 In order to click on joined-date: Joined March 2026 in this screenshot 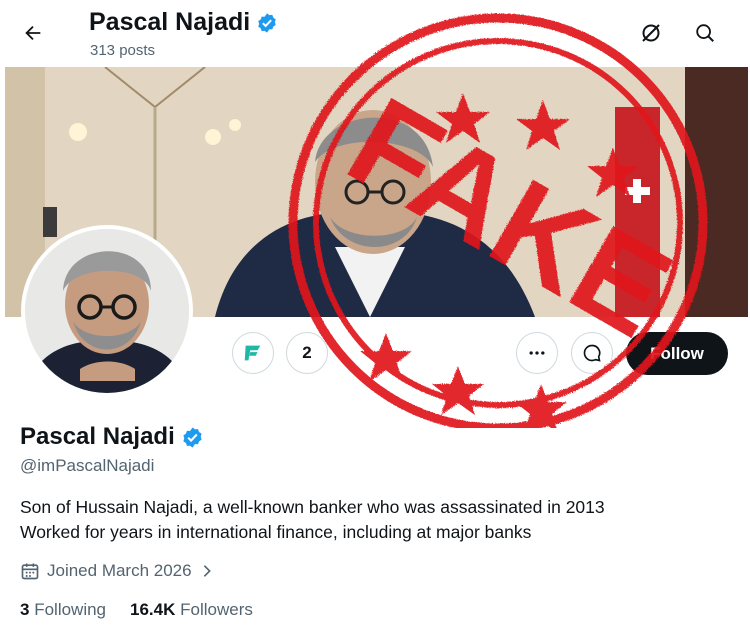, I will do `click(119, 570)`.